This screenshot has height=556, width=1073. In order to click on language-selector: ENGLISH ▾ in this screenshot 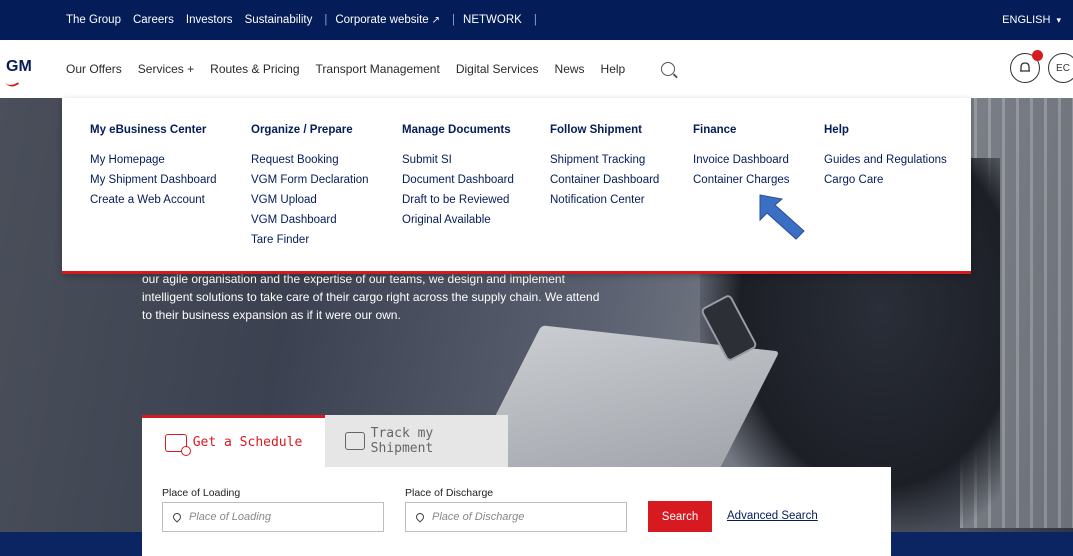, I will do `click(1031, 20)`.